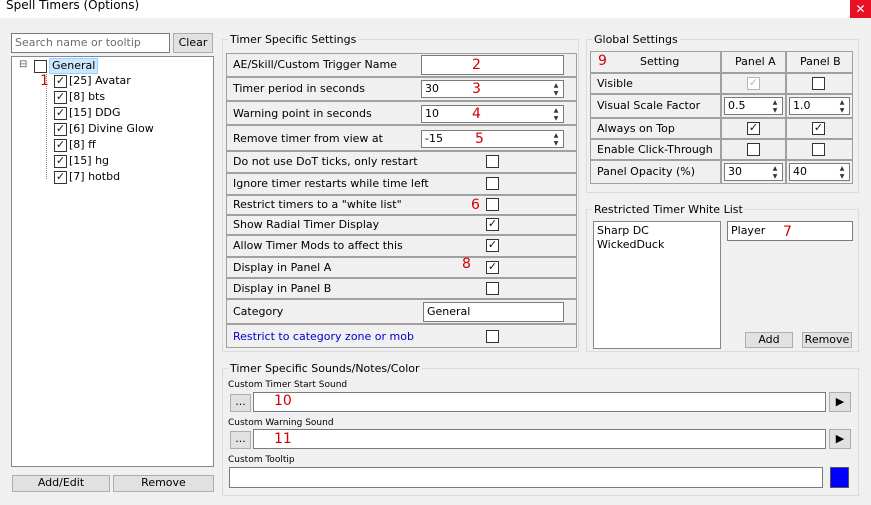  Describe the element at coordinates (89, 161) in the screenshot. I see `tree-item-label: [15] hg` at that location.